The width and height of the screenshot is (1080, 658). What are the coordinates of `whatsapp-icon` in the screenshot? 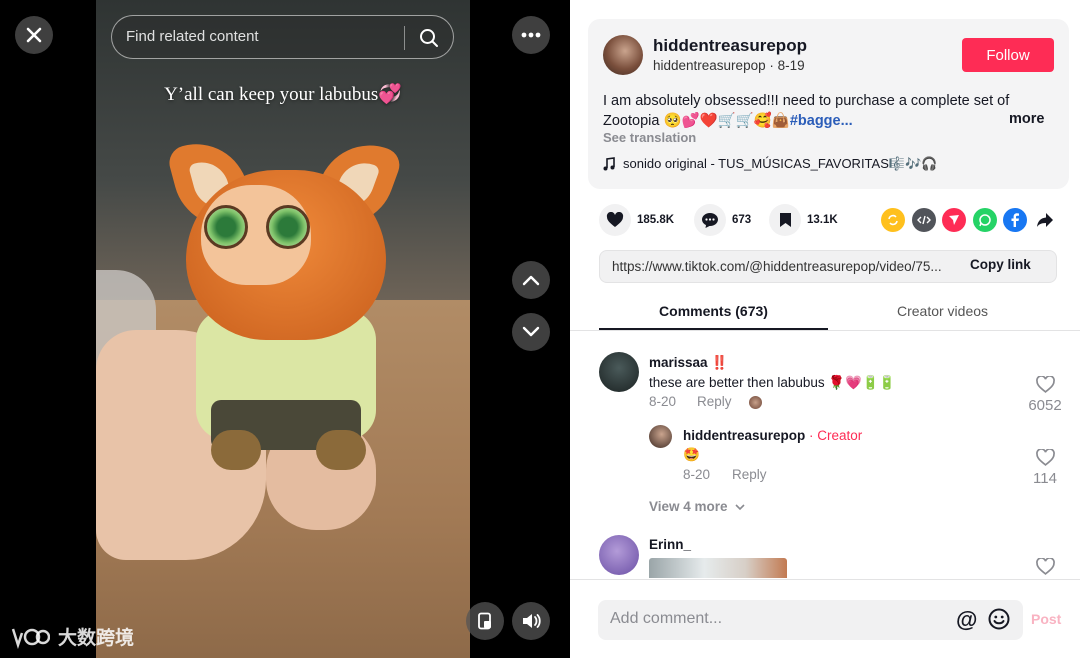 It's located at (985, 220).